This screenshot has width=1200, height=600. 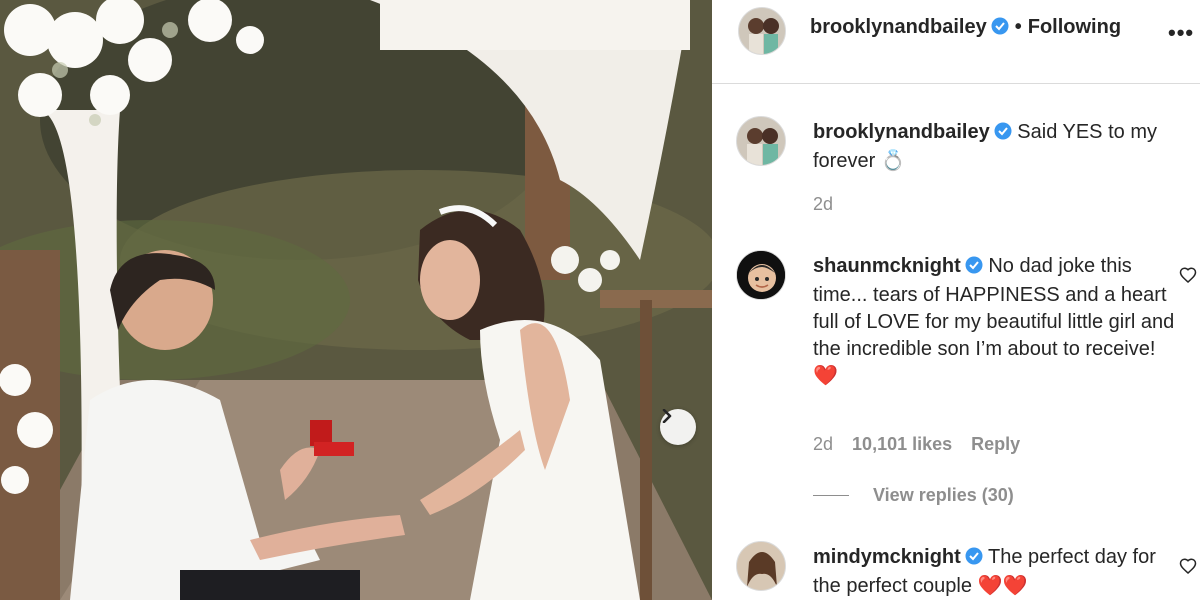 I want to click on reply-button: Reply, so click(x=995, y=444).